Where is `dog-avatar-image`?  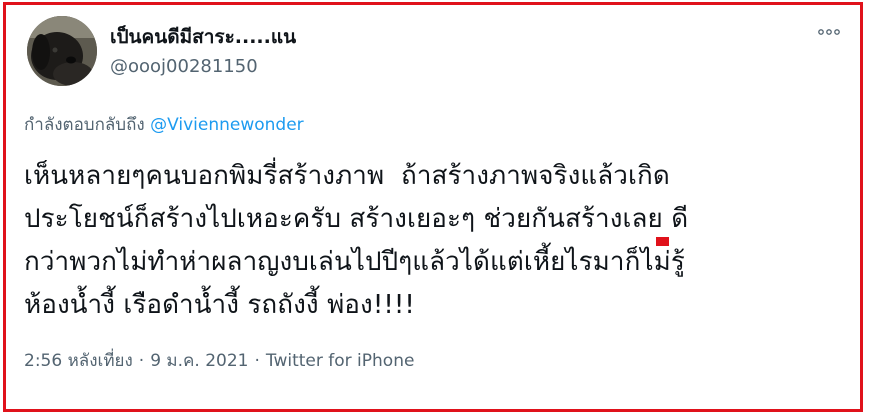
dog-avatar-image is located at coordinates (62, 51).